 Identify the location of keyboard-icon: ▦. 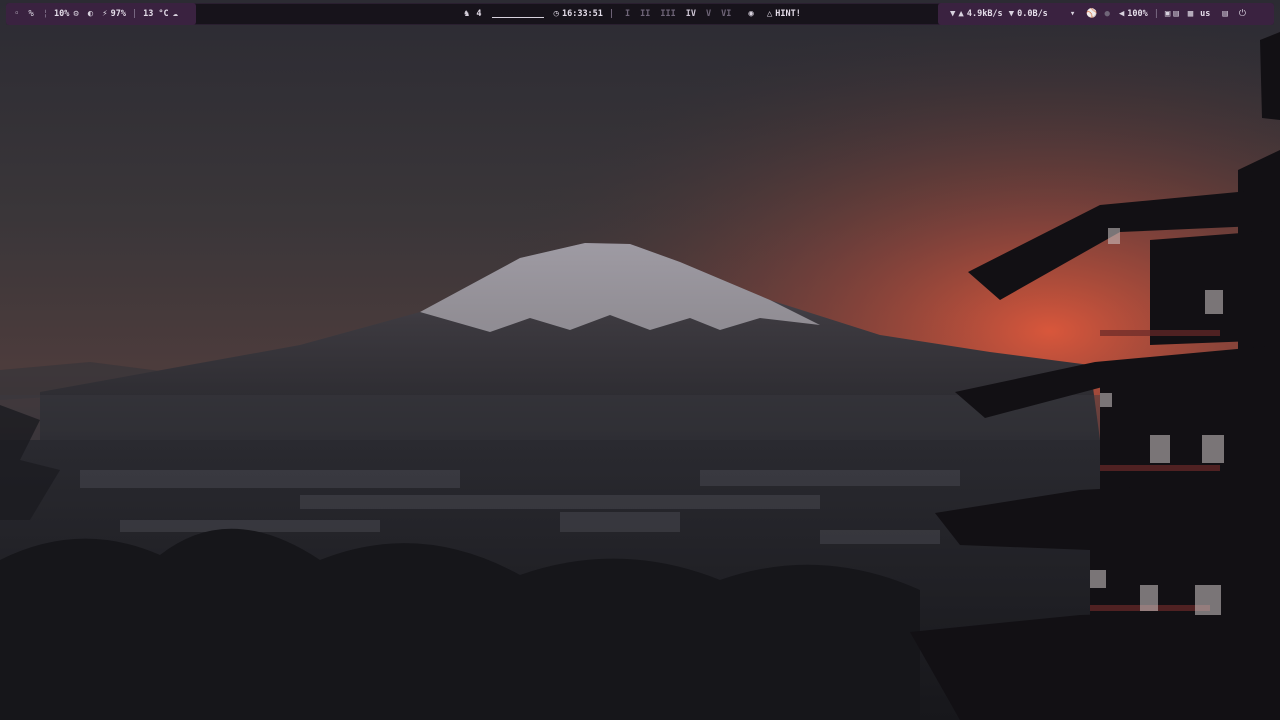
(1190, 14).